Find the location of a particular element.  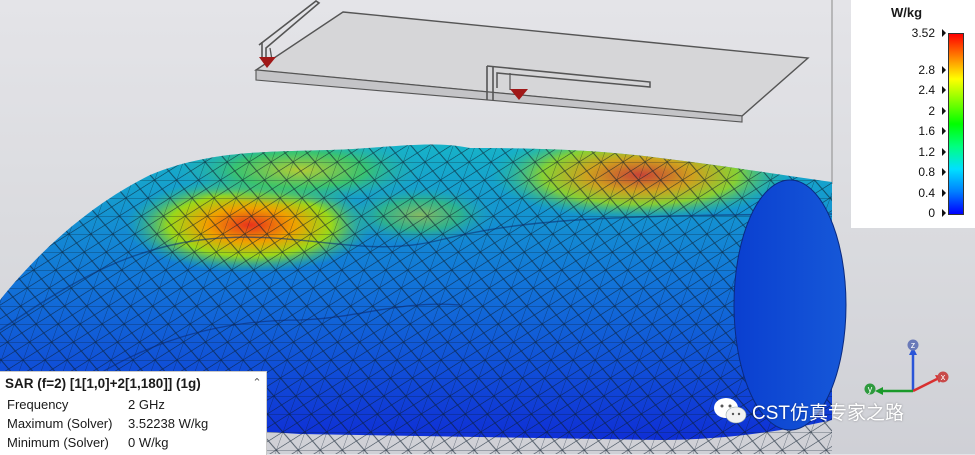

x-axis-letter: x is located at coordinates (943, 377).